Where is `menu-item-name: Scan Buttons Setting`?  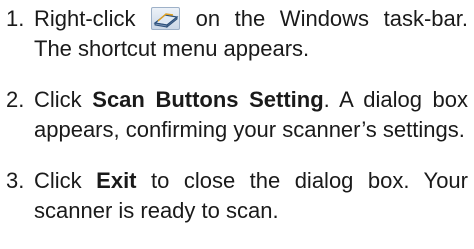
menu-item-name: Scan Buttons Setting is located at coordinates (208, 99).